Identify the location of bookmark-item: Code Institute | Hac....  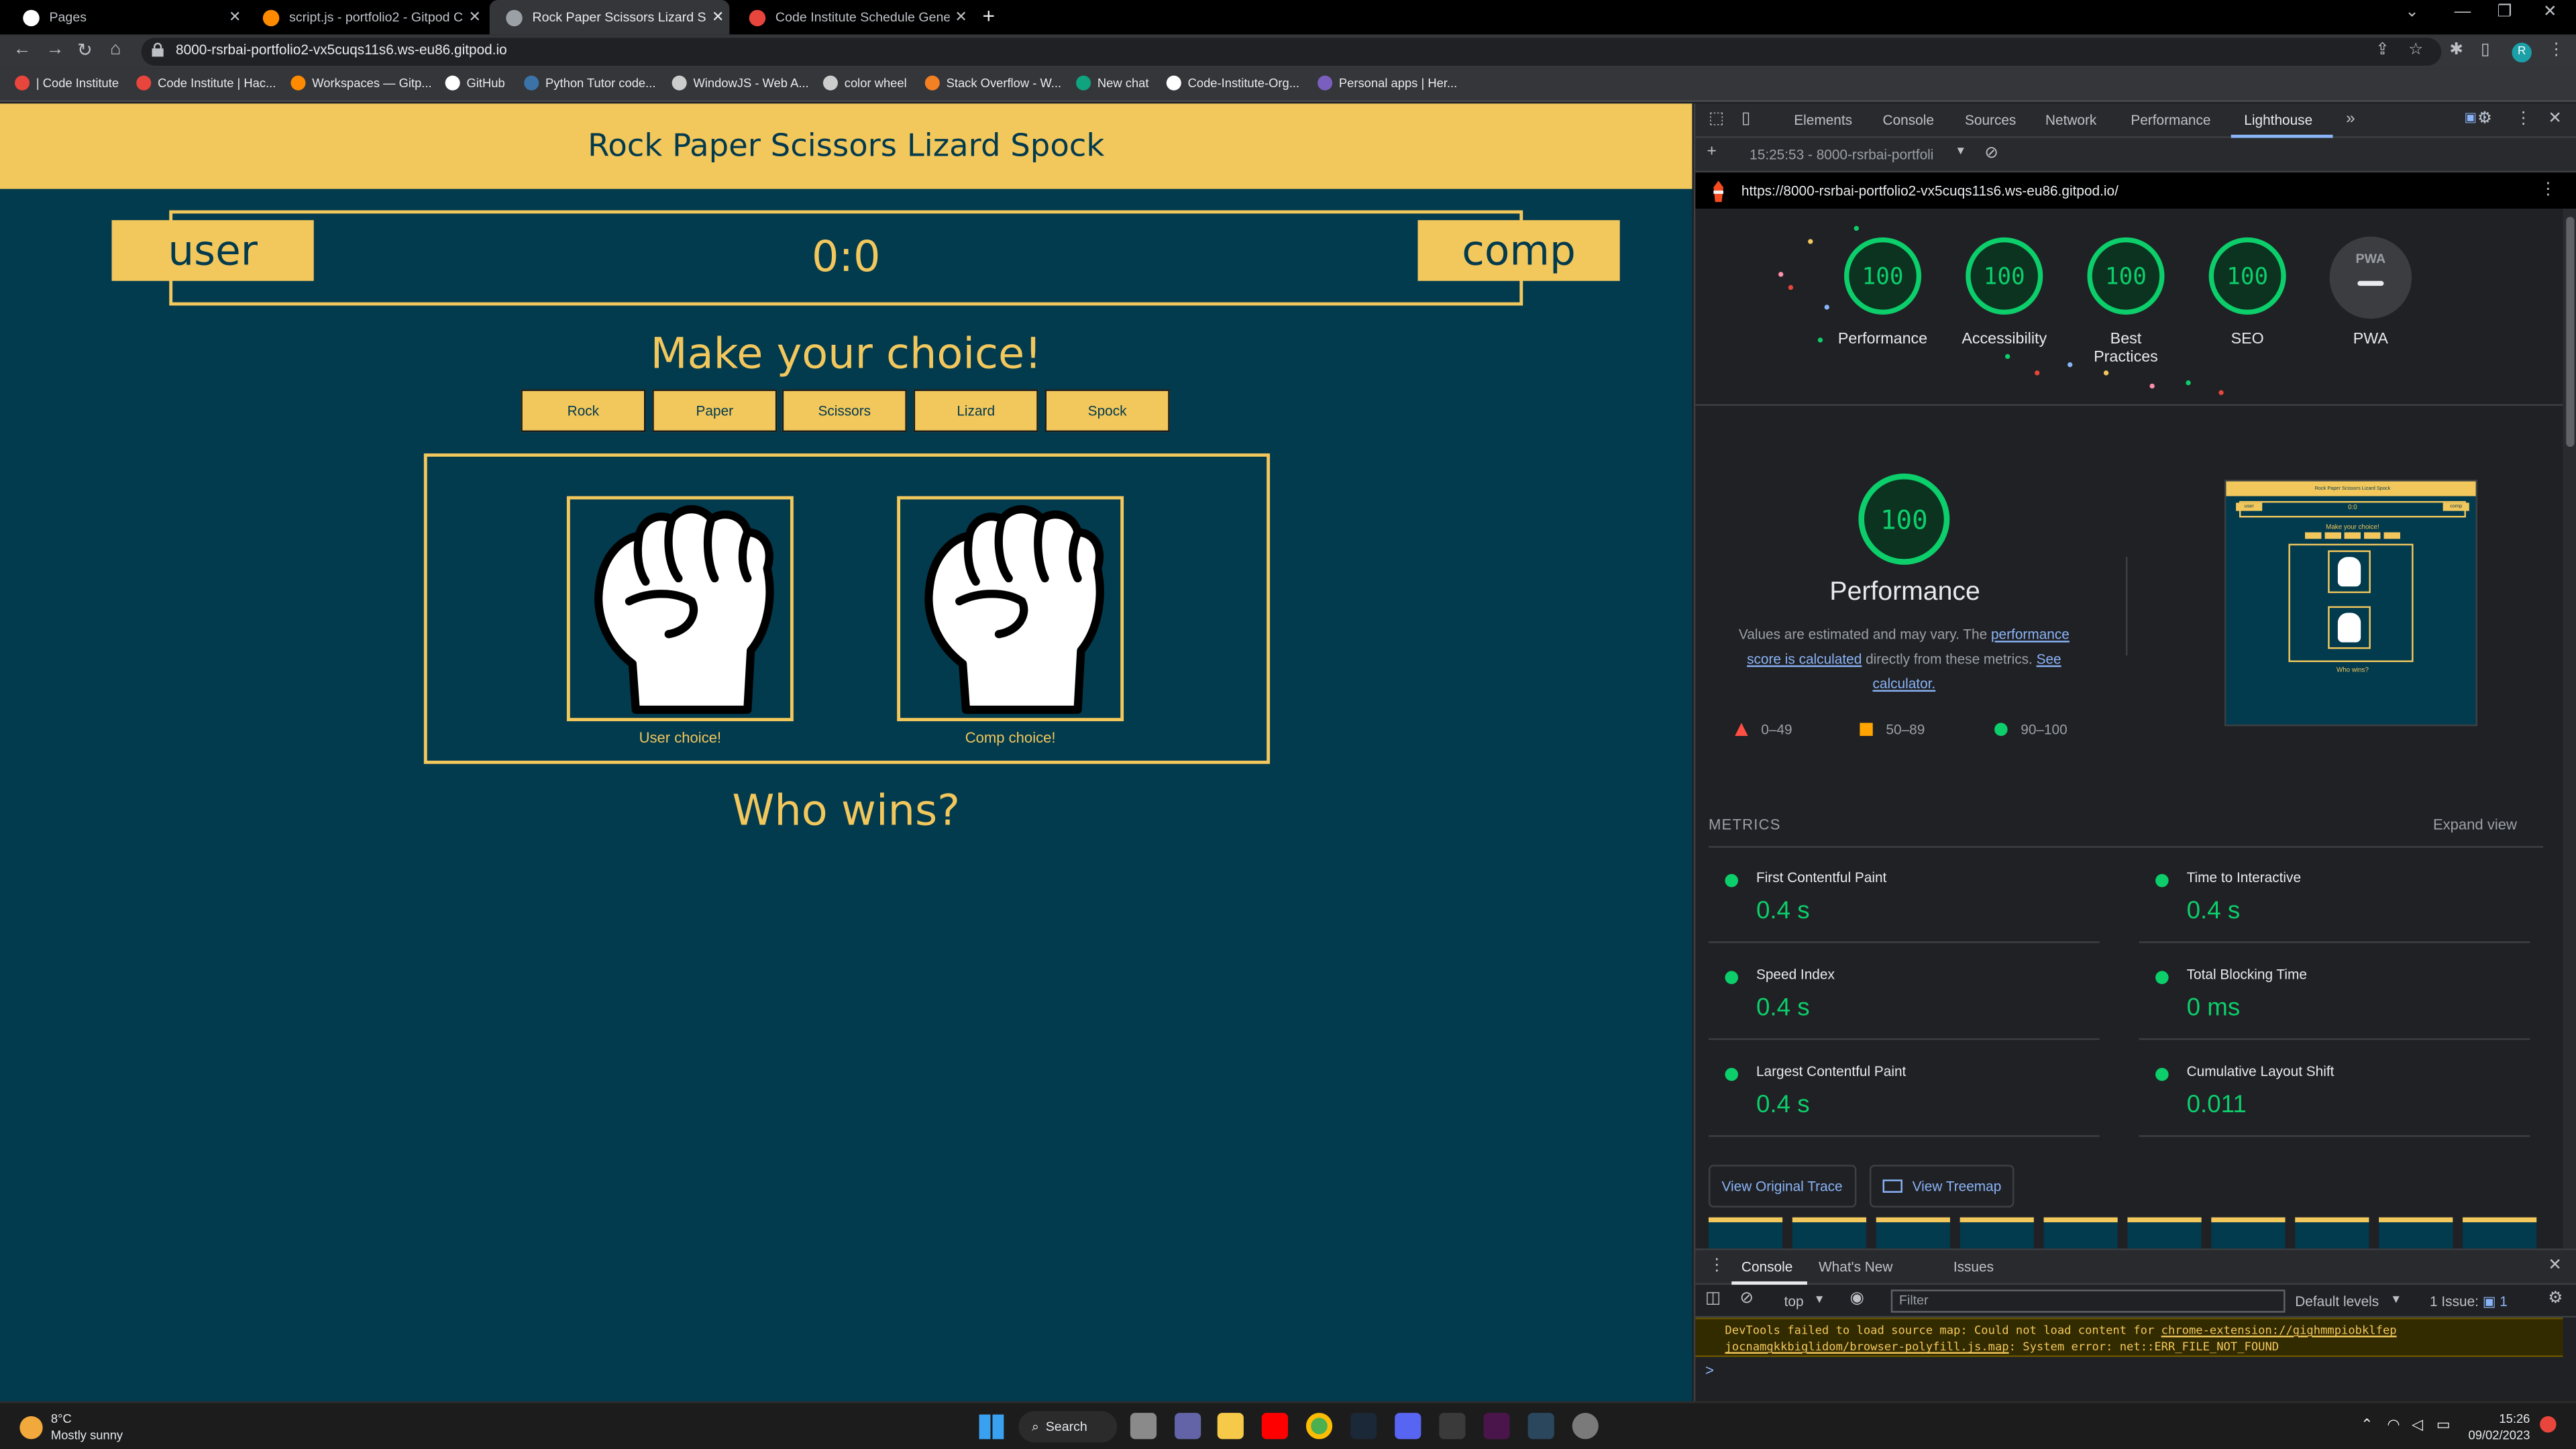
(206, 83).